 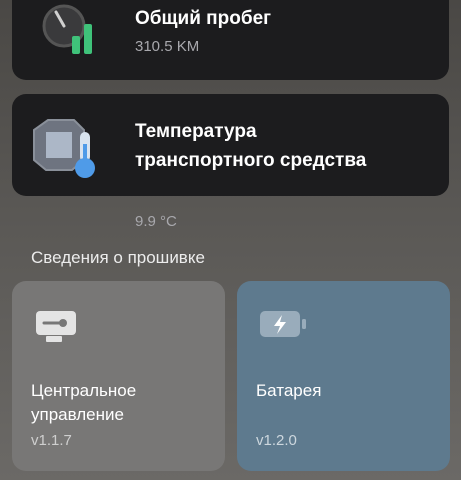 I want to click on firmware-section-title: Сведения о прошивке, so click(x=118, y=257).